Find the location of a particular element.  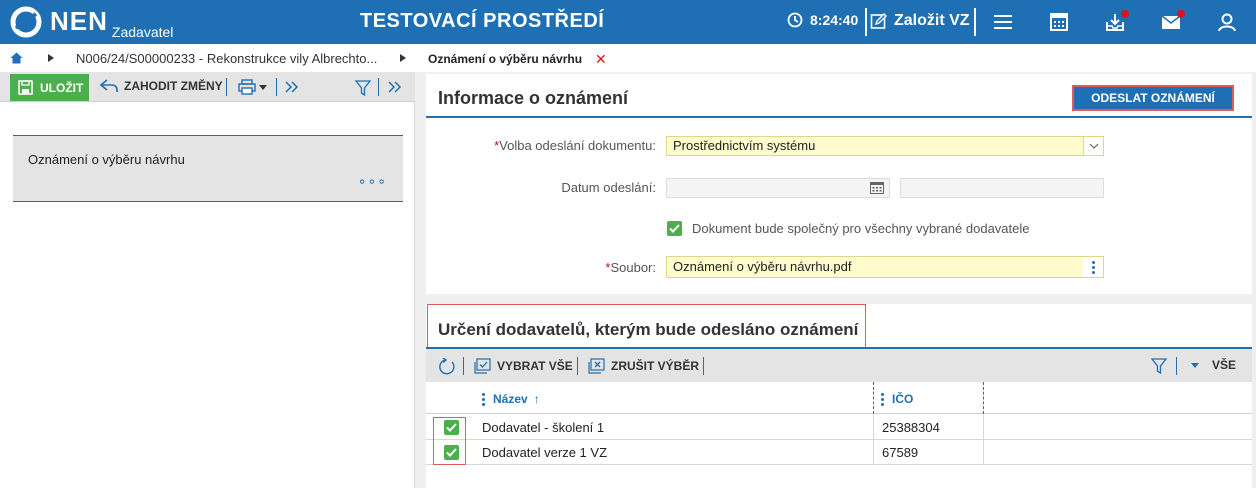

user-icon is located at coordinates (1227, 22).